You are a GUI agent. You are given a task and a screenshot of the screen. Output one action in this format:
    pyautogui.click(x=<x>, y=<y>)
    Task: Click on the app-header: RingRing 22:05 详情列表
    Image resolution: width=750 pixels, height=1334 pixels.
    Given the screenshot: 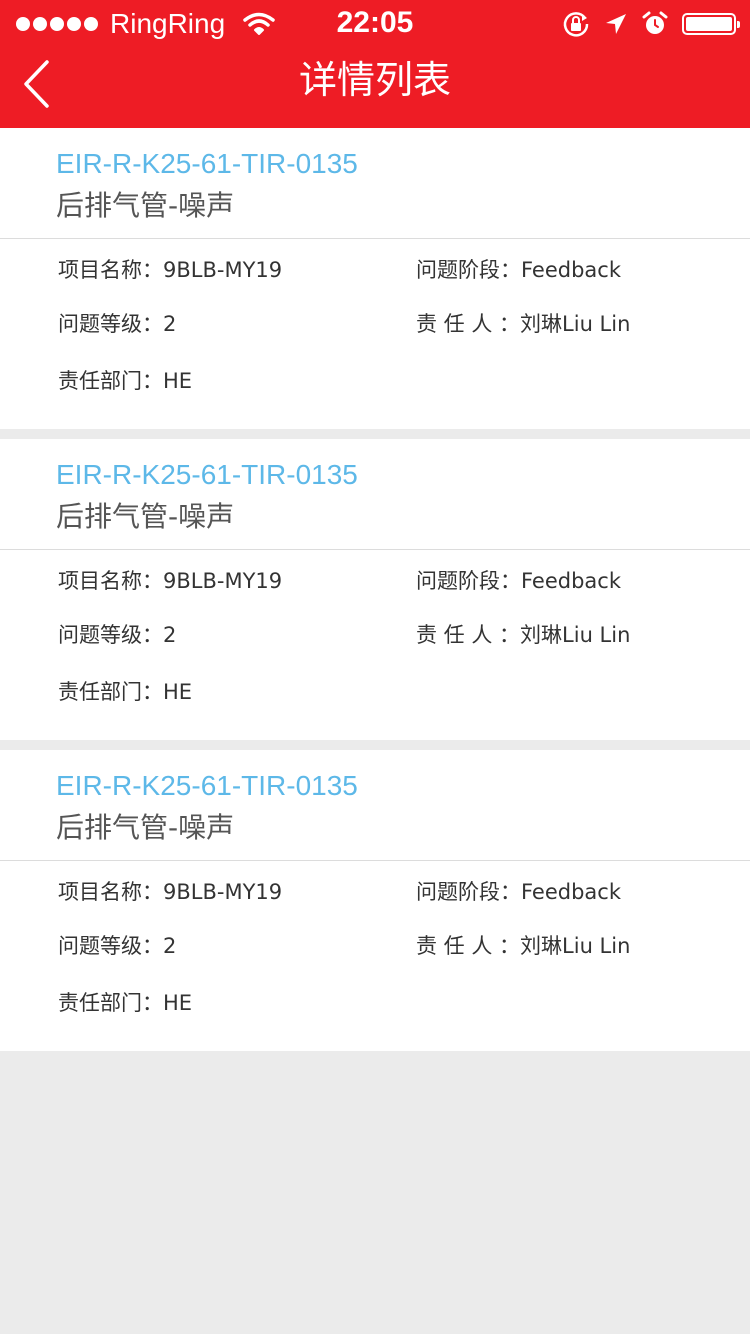 What is the action you would take?
    pyautogui.click(x=375, y=64)
    